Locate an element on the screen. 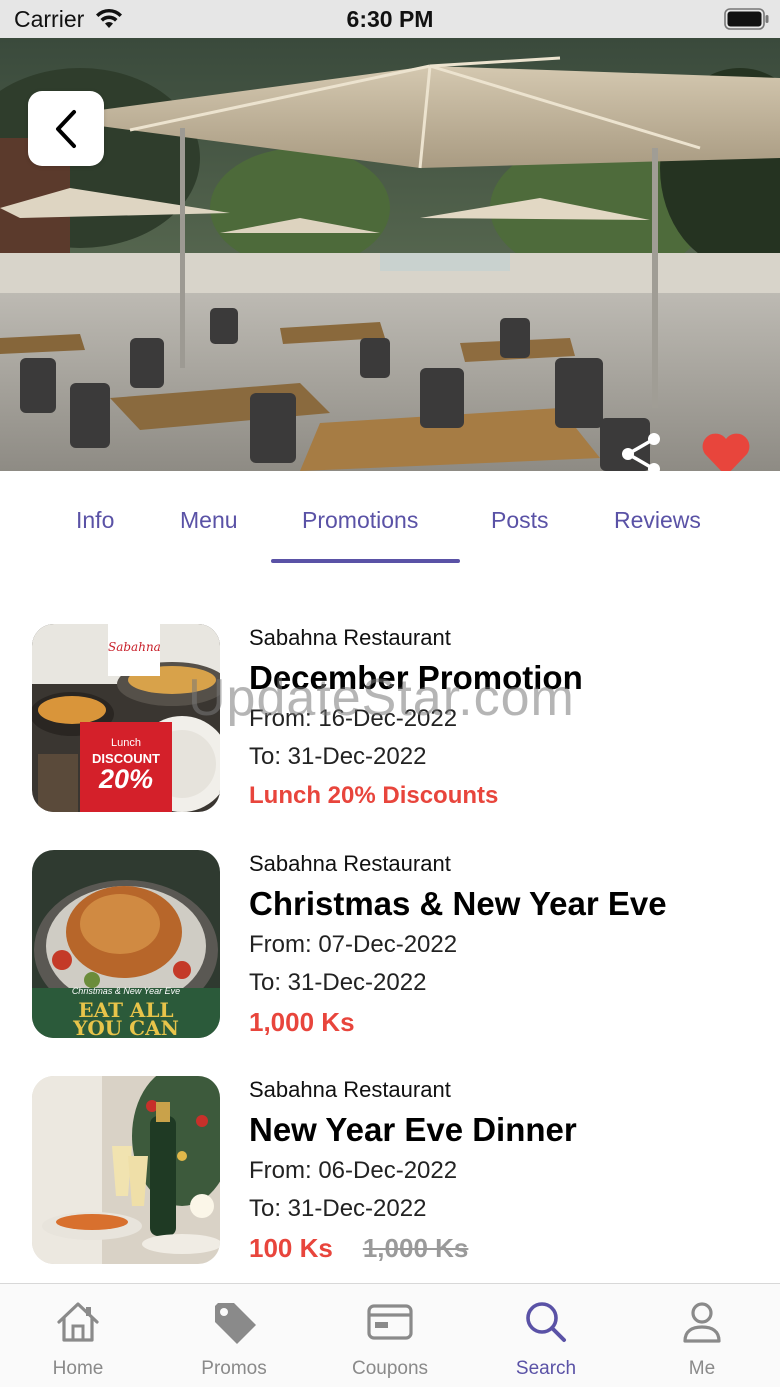 This screenshot has width=780, height=1387. promotion-thumbnail is located at coordinates (126, 1170).